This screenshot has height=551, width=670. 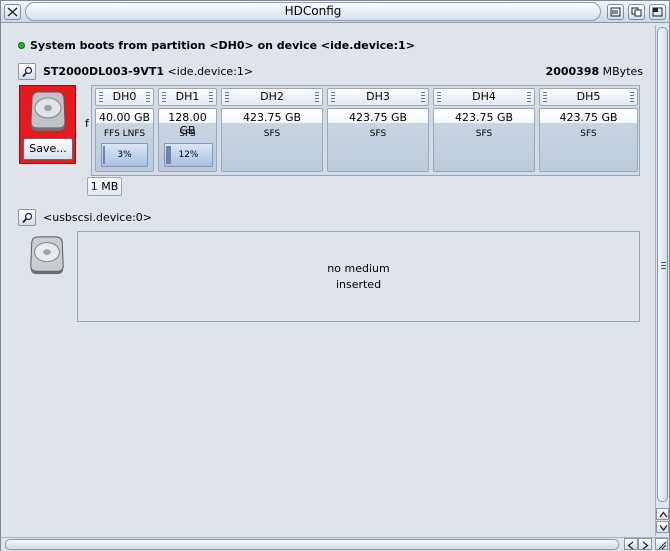 I want to click on scroll-left-button, so click(x=631, y=544).